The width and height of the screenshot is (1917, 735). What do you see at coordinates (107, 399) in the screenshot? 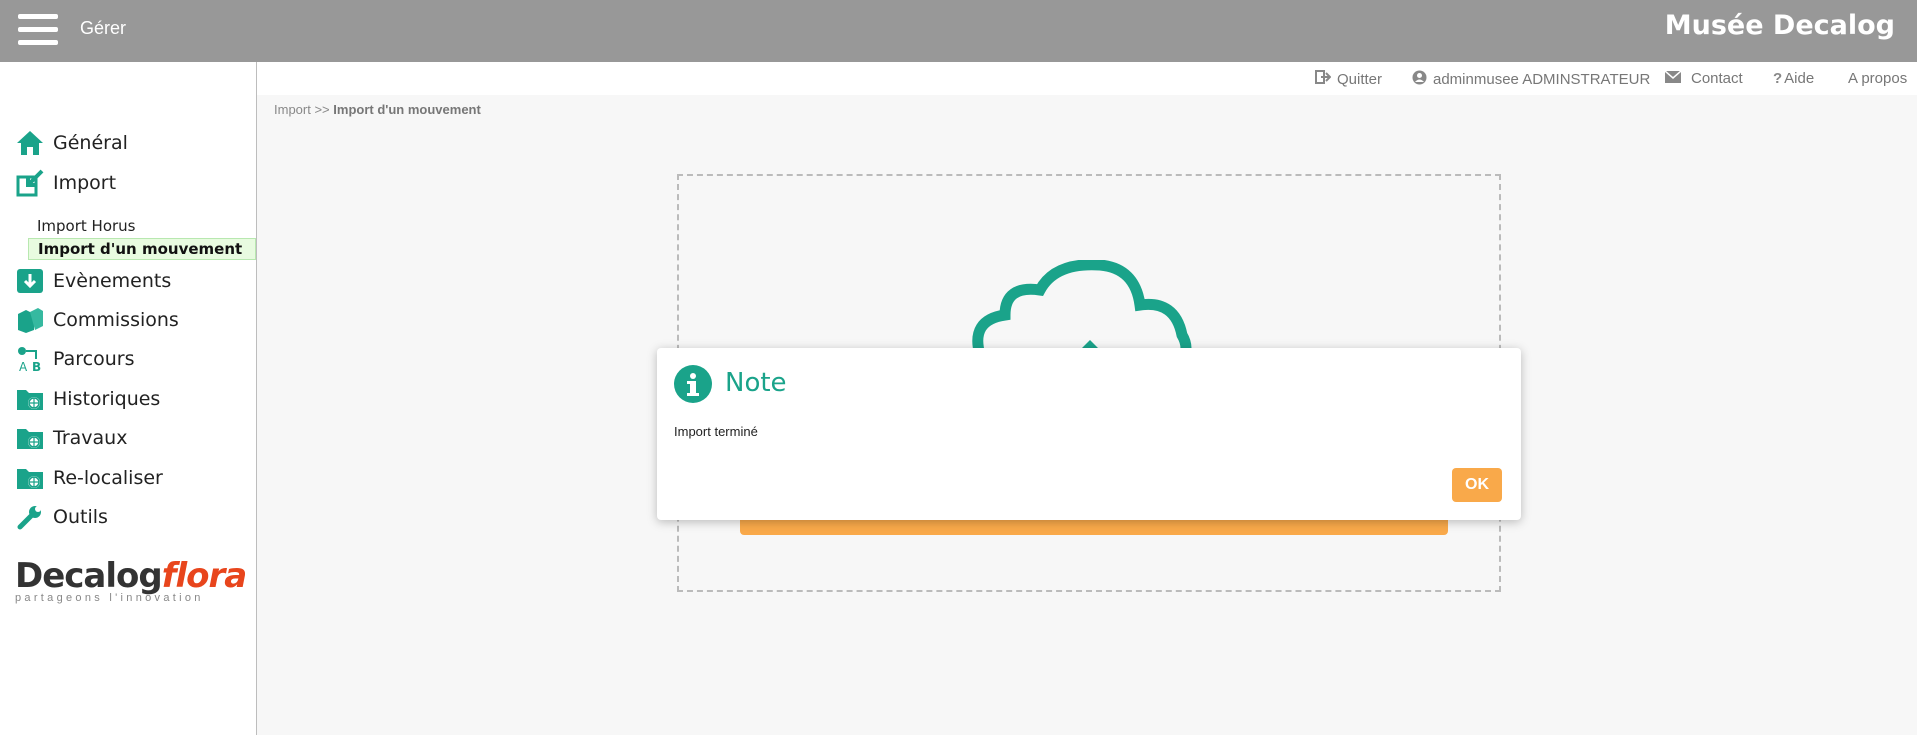
I see `sidebar-item-label: Historiques` at bounding box center [107, 399].